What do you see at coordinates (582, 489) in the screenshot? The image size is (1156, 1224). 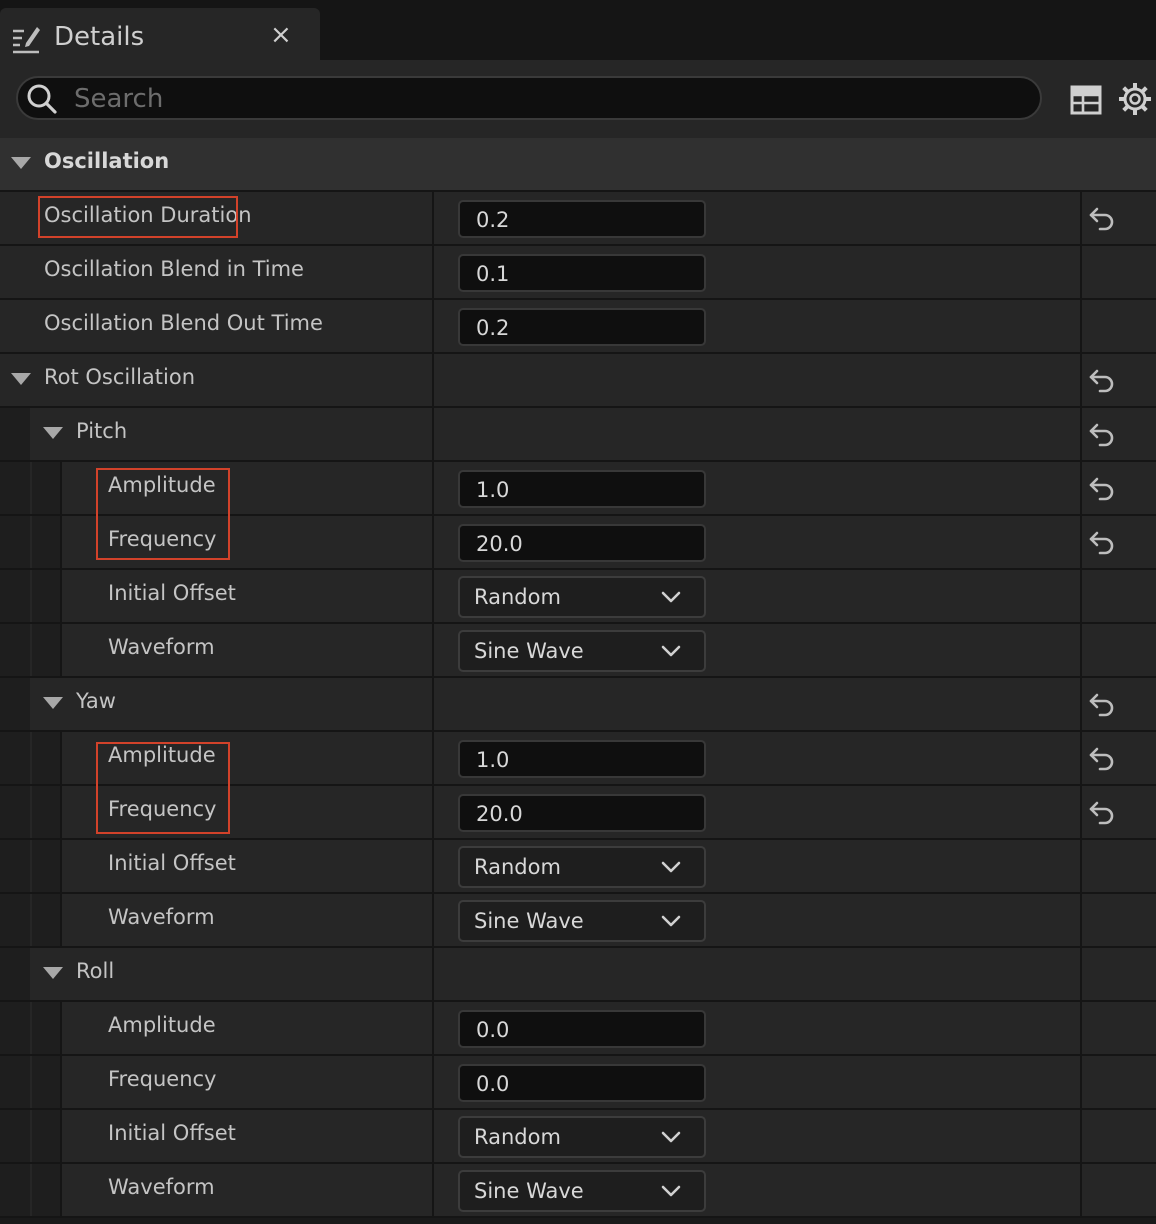 I see `pitch-amplitude-field: 1.0` at bounding box center [582, 489].